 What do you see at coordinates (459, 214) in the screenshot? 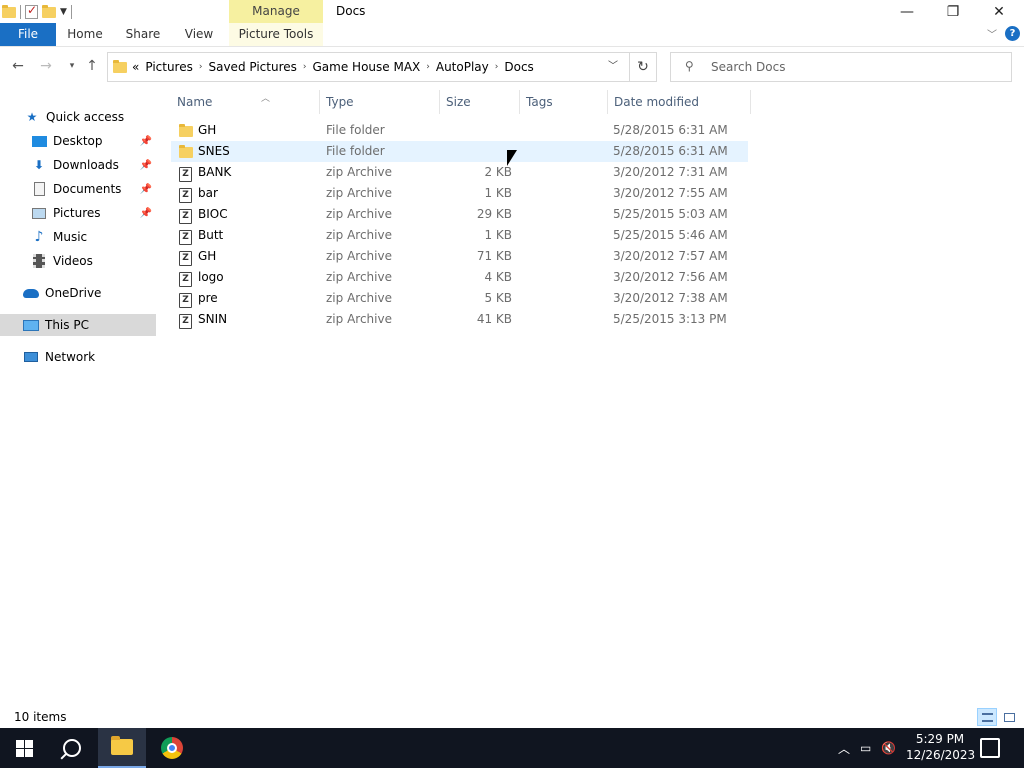
I see `table-row: Z BIOC zip Archive 29 KB 5/25/2015 5:03 AM` at bounding box center [459, 214].